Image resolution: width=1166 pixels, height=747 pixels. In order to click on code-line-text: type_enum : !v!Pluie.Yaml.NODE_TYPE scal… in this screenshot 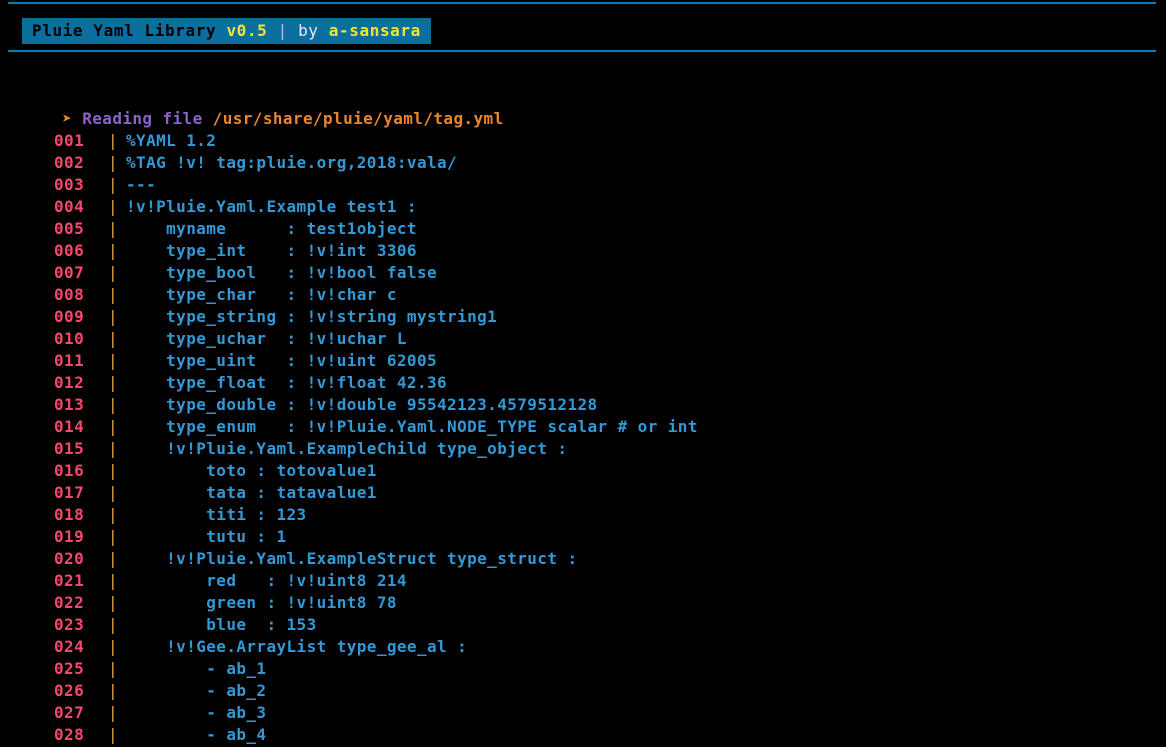, I will do `click(412, 426)`.